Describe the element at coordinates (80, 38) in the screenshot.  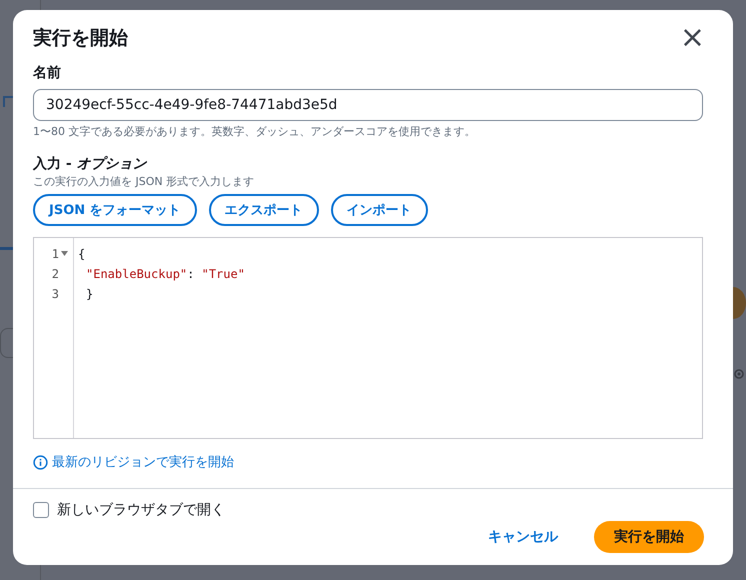
I see `dialog-title: 実行を開始` at that location.